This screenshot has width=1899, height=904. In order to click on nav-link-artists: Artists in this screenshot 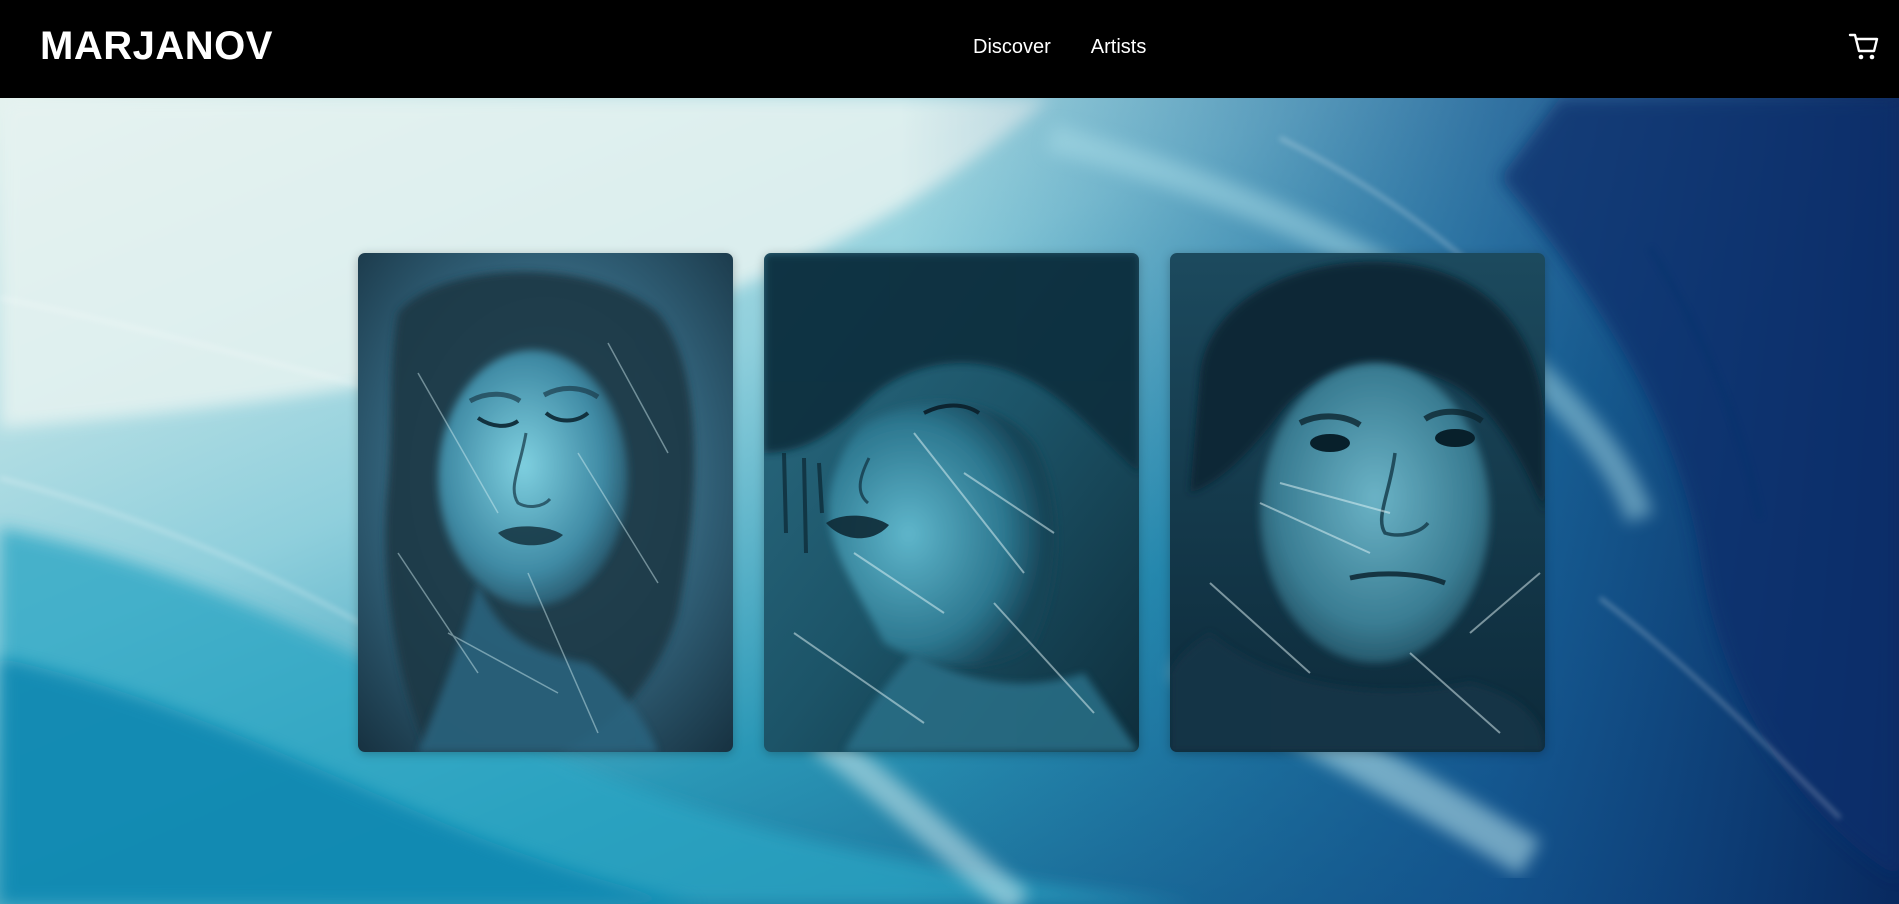, I will do `click(1119, 47)`.